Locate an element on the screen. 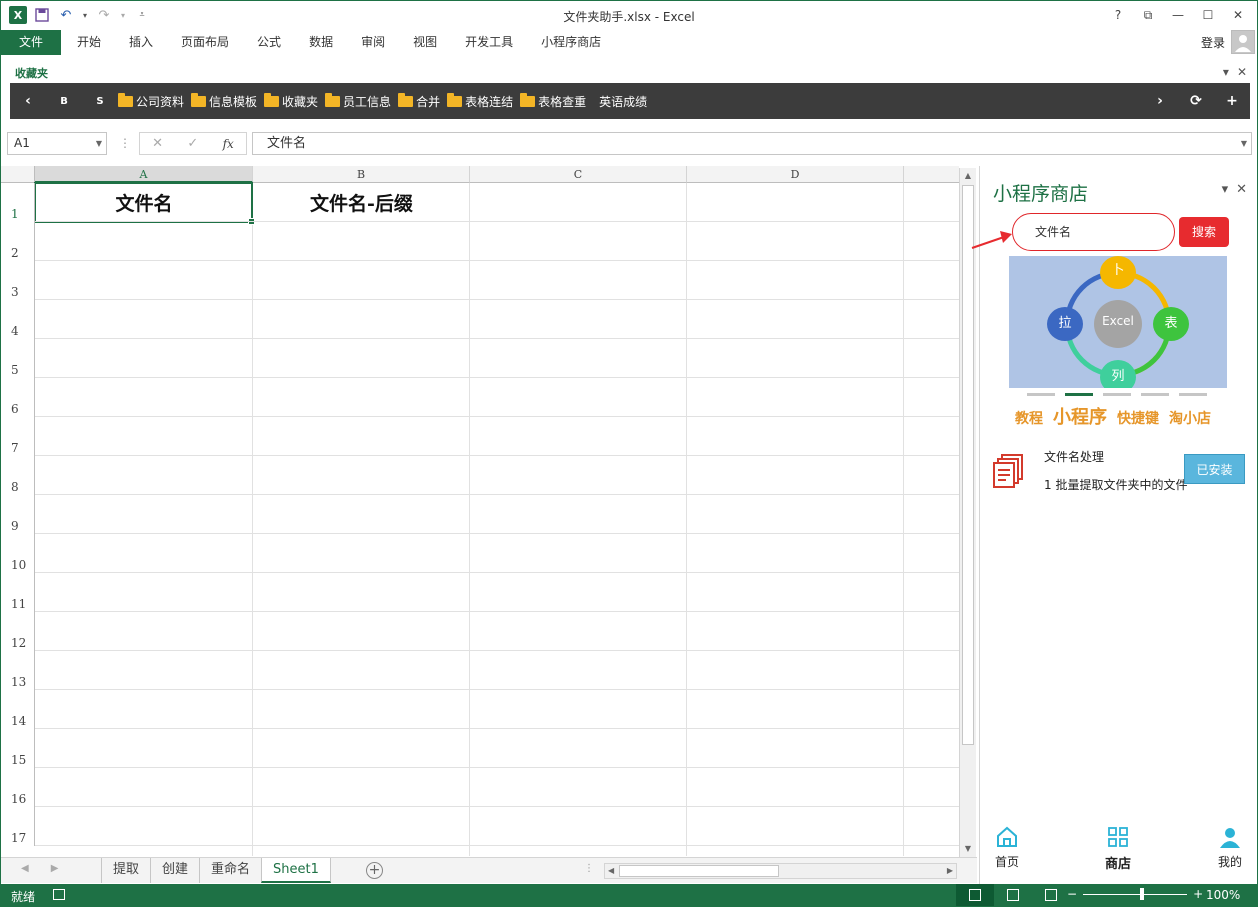 This screenshot has width=1258, height=907. nav-store: 商店 is located at coordinates (1118, 849).